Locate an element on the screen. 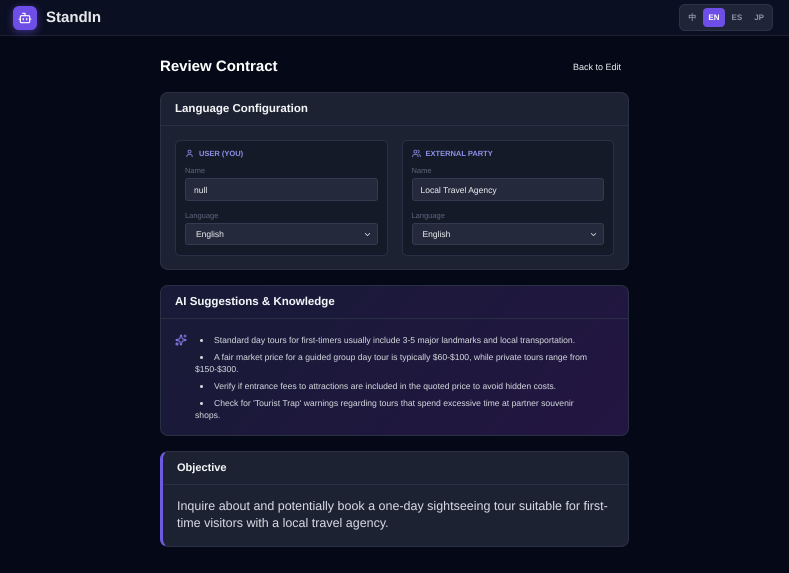 The image size is (789, 573). suggestion-item: Standard day tours for first-timers usually include 3-5 major landmarks and local transportation. is located at coordinates (397, 340).